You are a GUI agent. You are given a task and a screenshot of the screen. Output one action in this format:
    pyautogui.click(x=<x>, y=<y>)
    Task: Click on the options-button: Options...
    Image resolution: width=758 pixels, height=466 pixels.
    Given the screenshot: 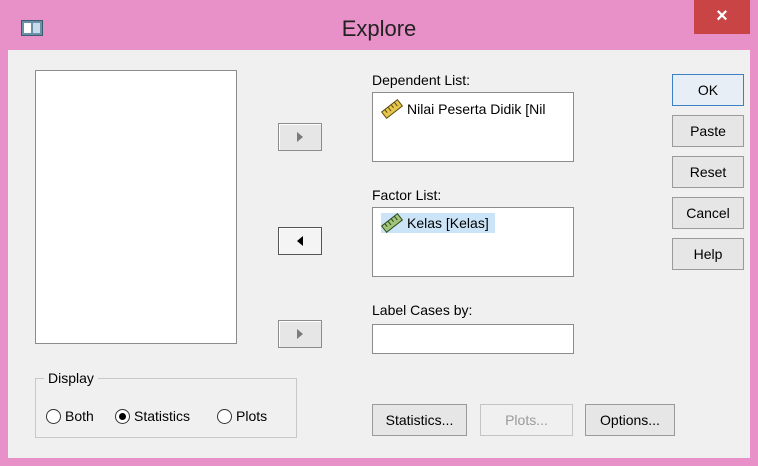 What is the action you would take?
    pyautogui.click(x=630, y=420)
    